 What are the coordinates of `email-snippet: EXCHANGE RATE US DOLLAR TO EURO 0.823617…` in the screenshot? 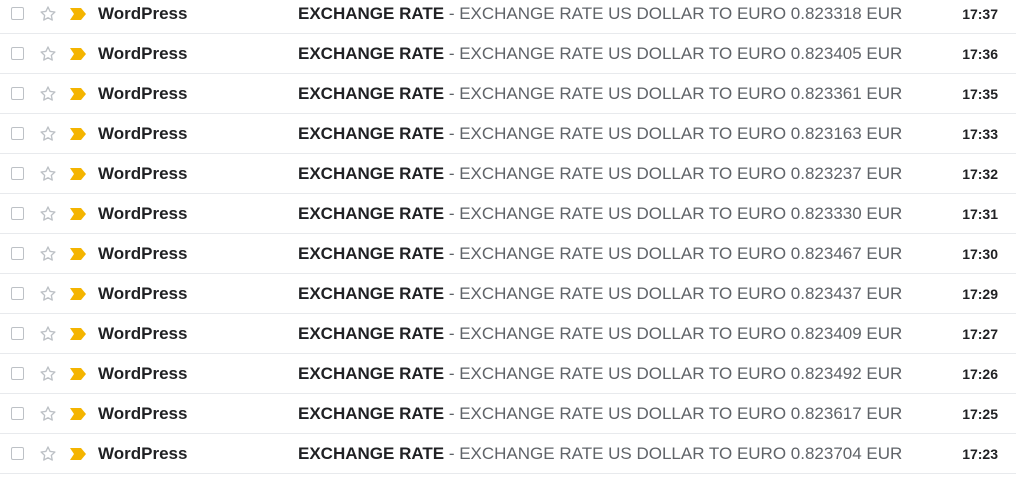 It's located at (681, 413).